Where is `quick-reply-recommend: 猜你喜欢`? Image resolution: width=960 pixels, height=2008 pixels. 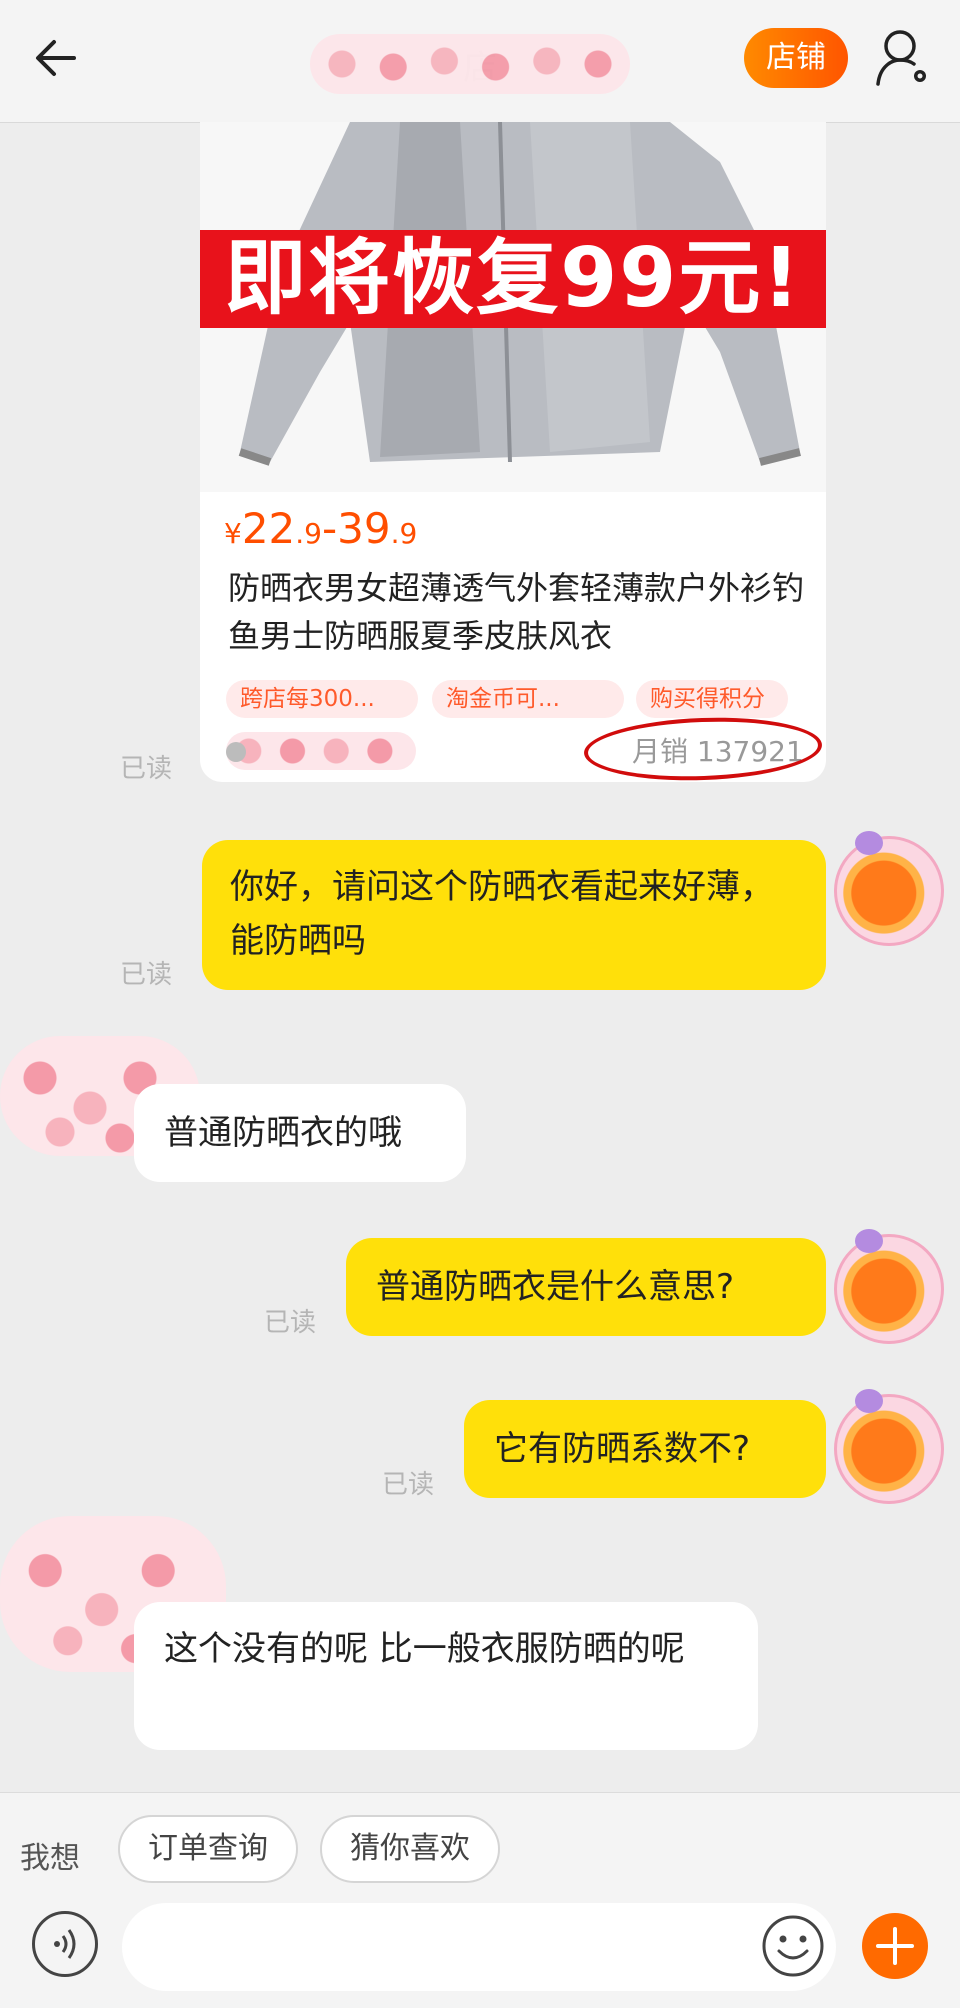
quick-reply-recommend: 猜你喜欢 is located at coordinates (410, 1849).